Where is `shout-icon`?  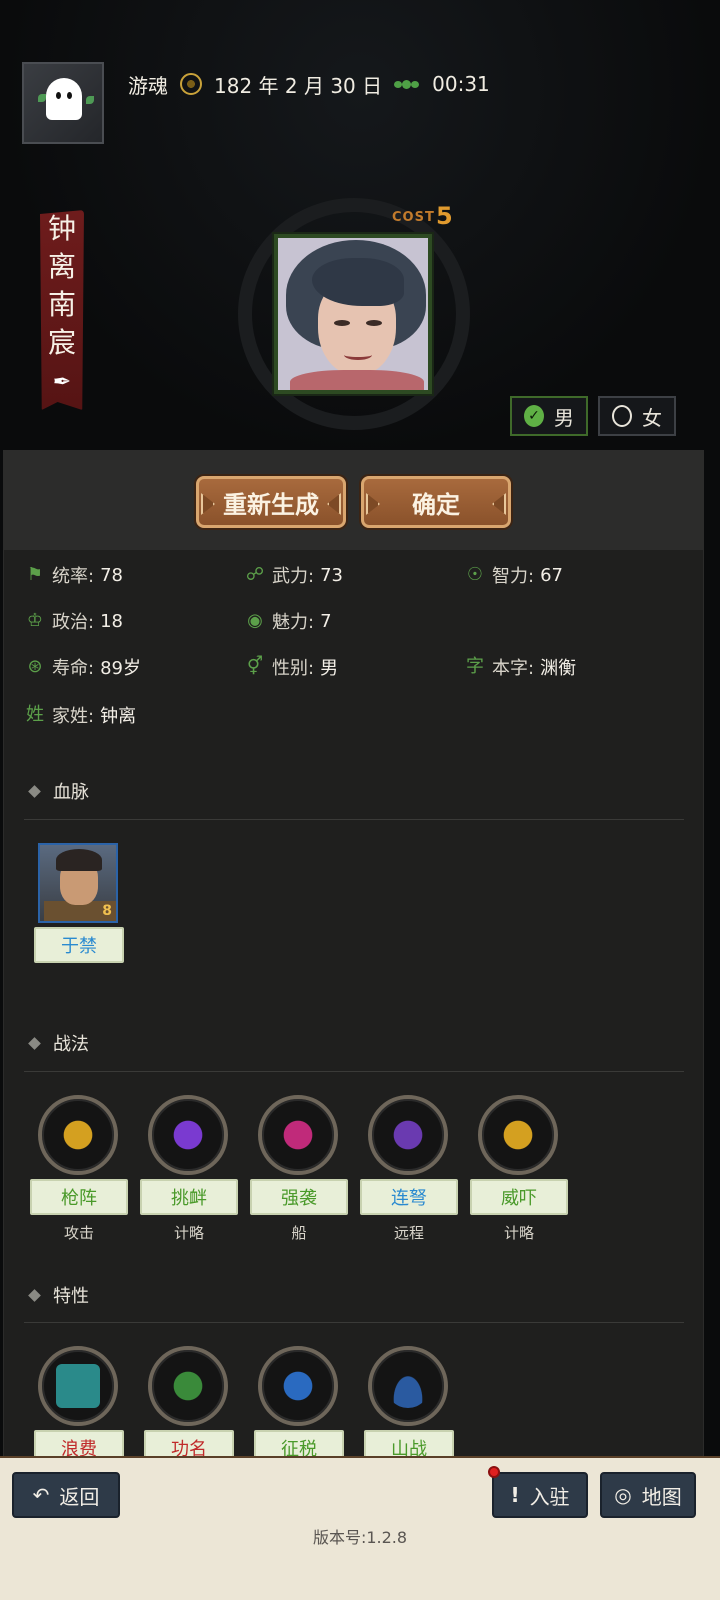
shout-icon is located at coordinates (518, 1135).